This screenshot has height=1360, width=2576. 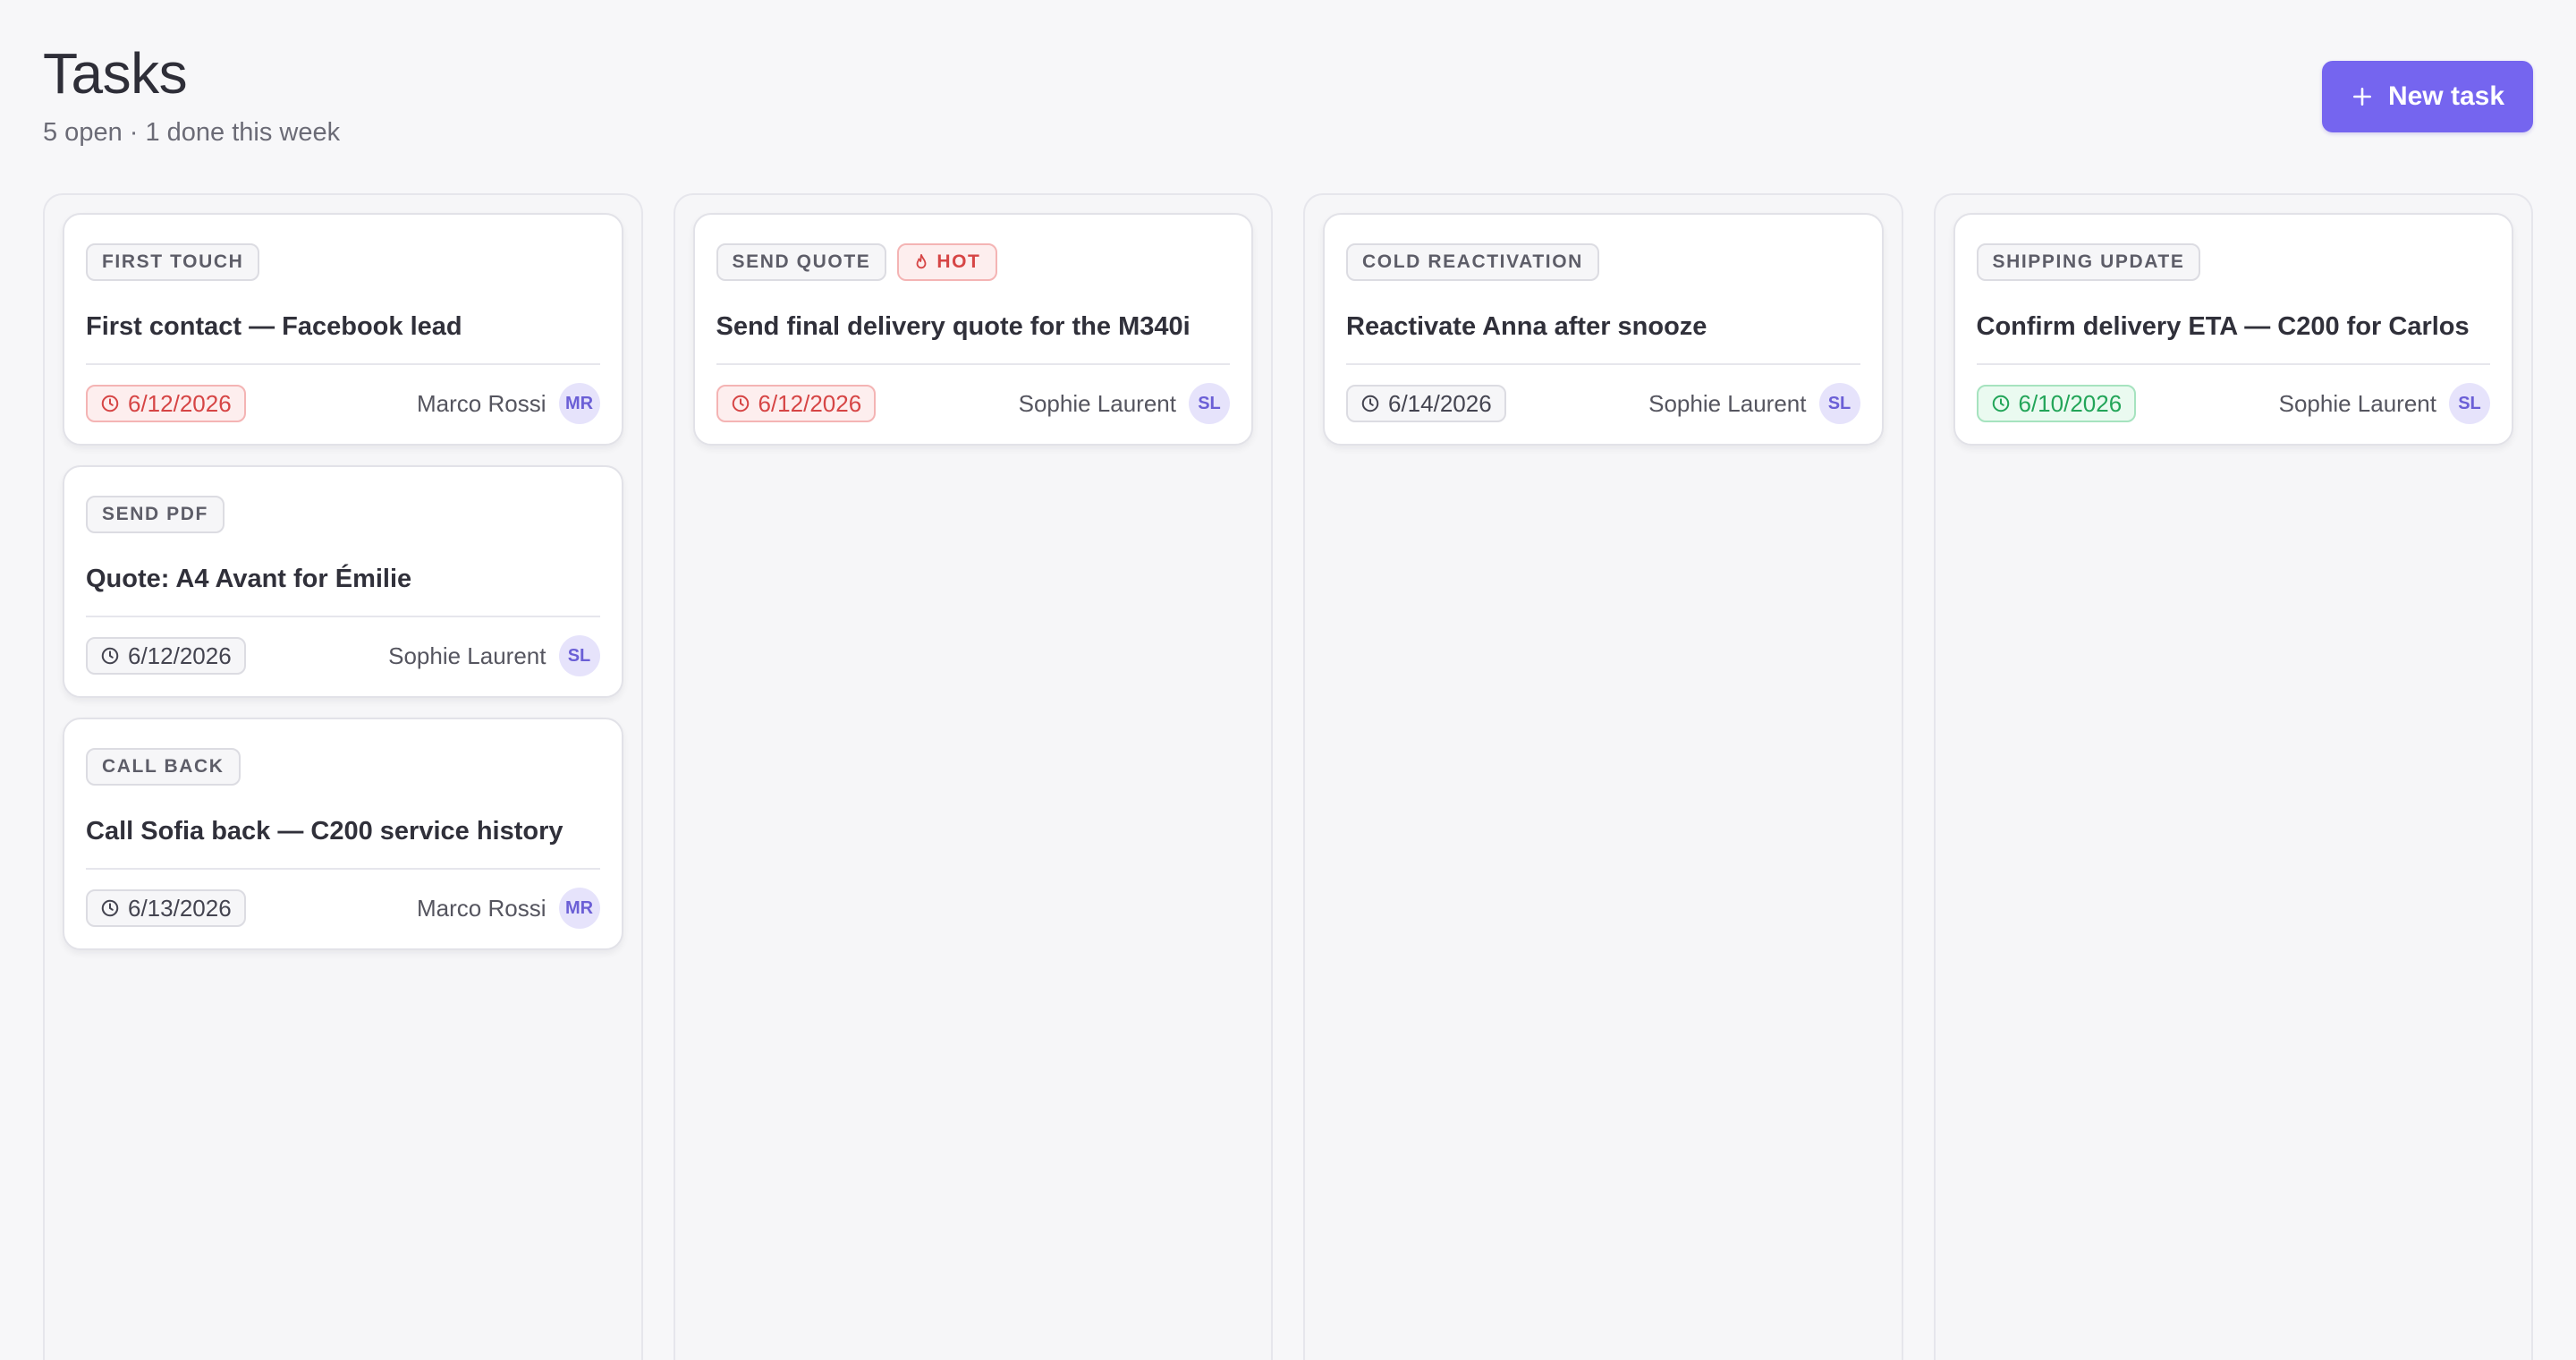 I want to click on due-date-badge: 6/14/2026, so click(x=1426, y=403).